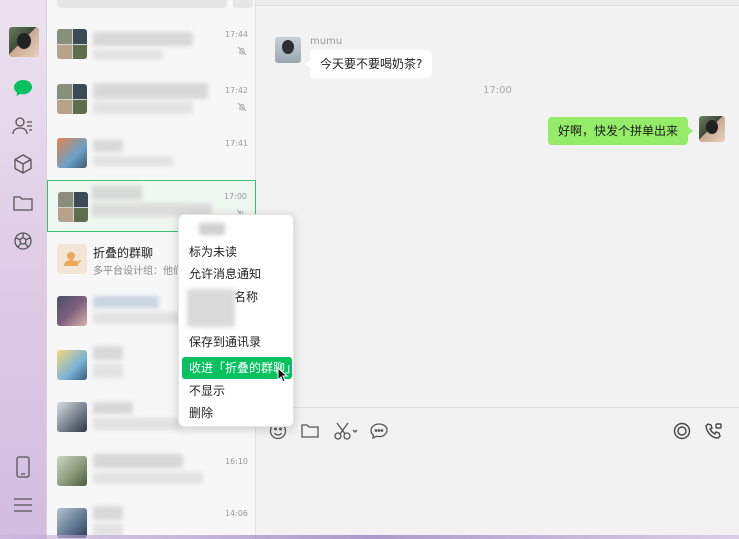  Describe the element at coordinates (237, 413) in the screenshot. I see `menu-item-delete: 删除` at that location.